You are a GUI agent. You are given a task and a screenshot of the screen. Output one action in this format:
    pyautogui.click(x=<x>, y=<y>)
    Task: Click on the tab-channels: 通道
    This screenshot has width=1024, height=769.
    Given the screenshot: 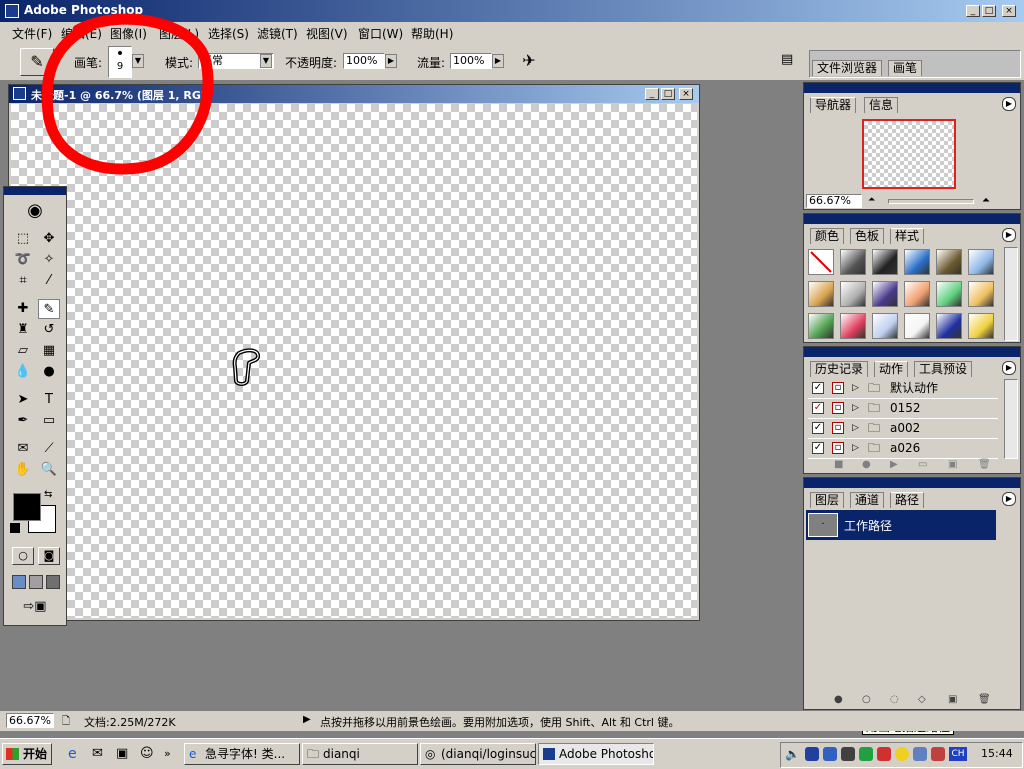 What is the action you would take?
    pyautogui.click(x=867, y=500)
    